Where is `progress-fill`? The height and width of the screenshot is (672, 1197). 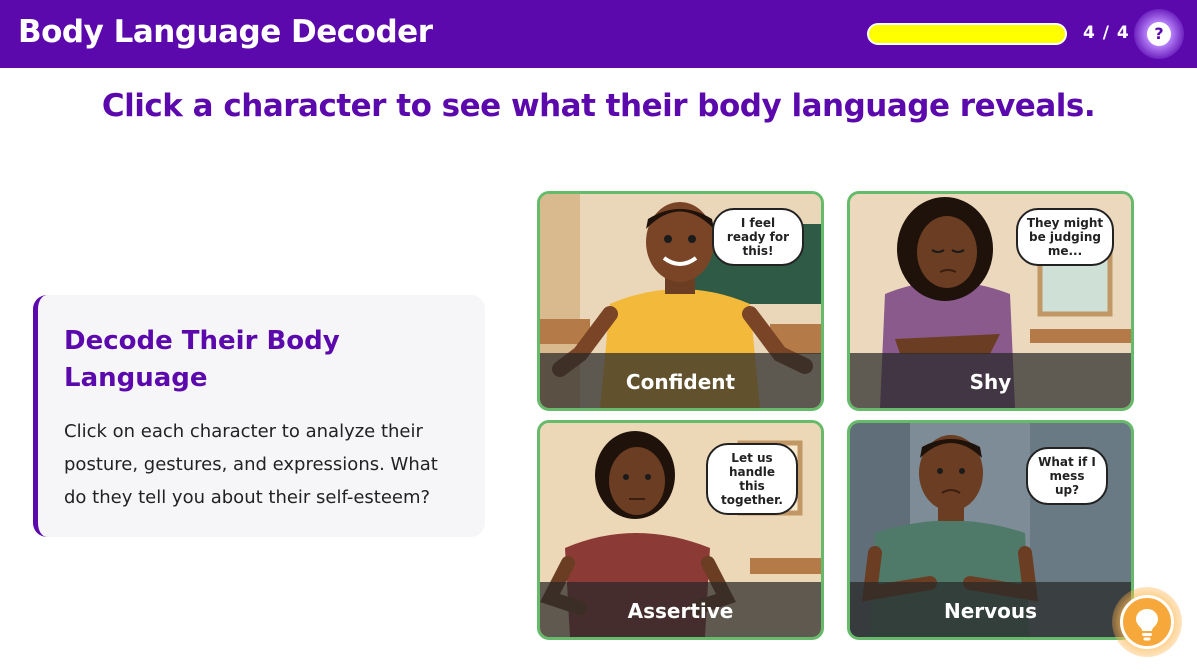 progress-fill is located at coordinates (967, 34).